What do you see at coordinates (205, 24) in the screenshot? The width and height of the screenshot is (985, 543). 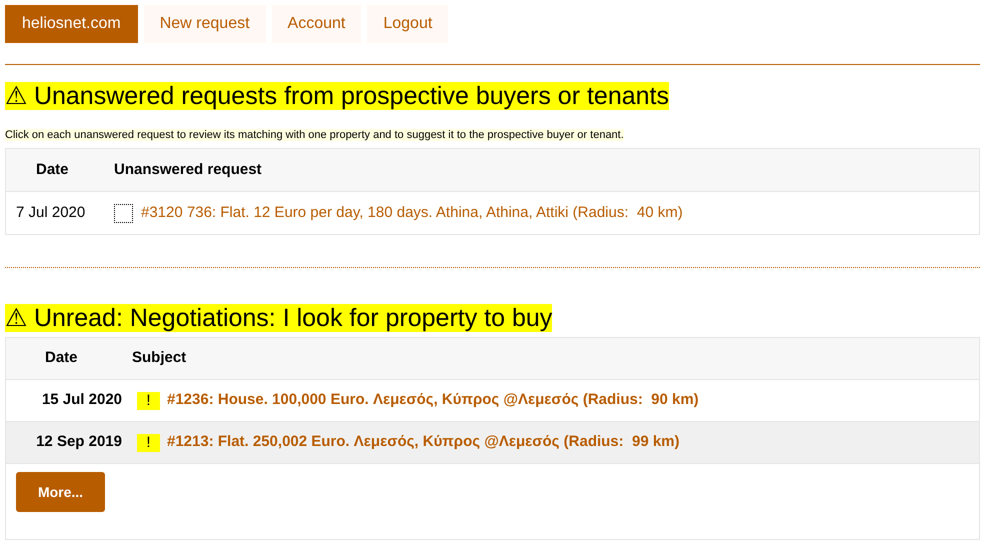 I see `nav-tab: New request` at bounding box center [205, 24].